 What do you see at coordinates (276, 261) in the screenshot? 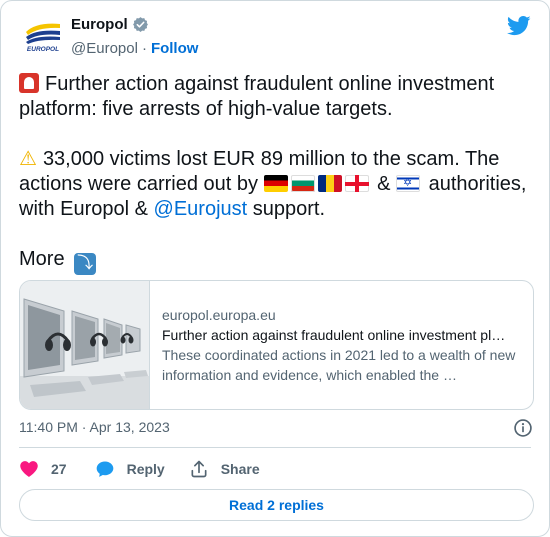
I see `tweet-paragraph-3: More ⤵` at bounding box center [276, 261].